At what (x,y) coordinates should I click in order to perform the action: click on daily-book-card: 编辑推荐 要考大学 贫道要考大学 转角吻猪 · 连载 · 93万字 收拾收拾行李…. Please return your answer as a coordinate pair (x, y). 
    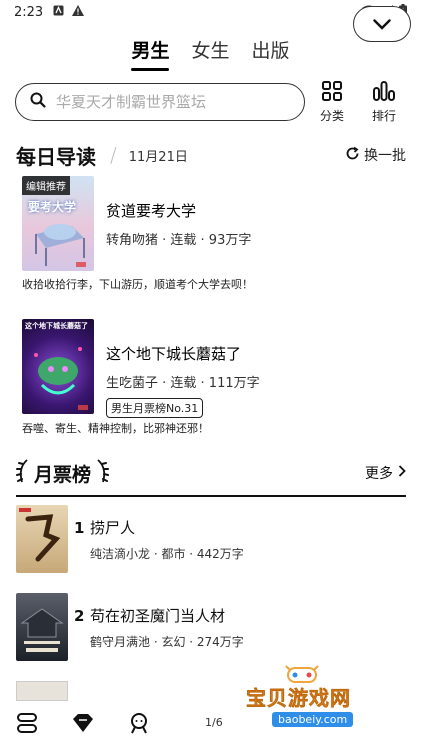
    Looking at the image, I should click on (212, 236).